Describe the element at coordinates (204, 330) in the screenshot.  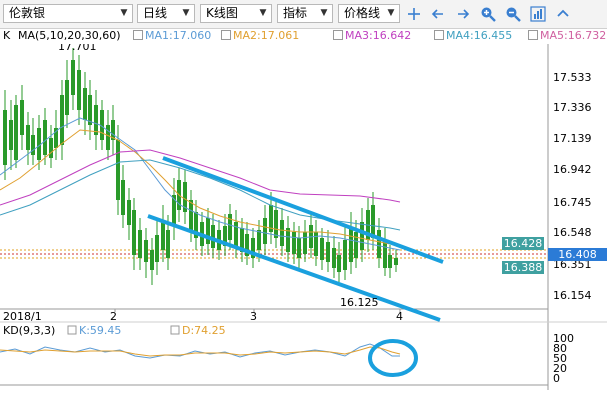
I see `kd-d-value: D:74.25` at that location.